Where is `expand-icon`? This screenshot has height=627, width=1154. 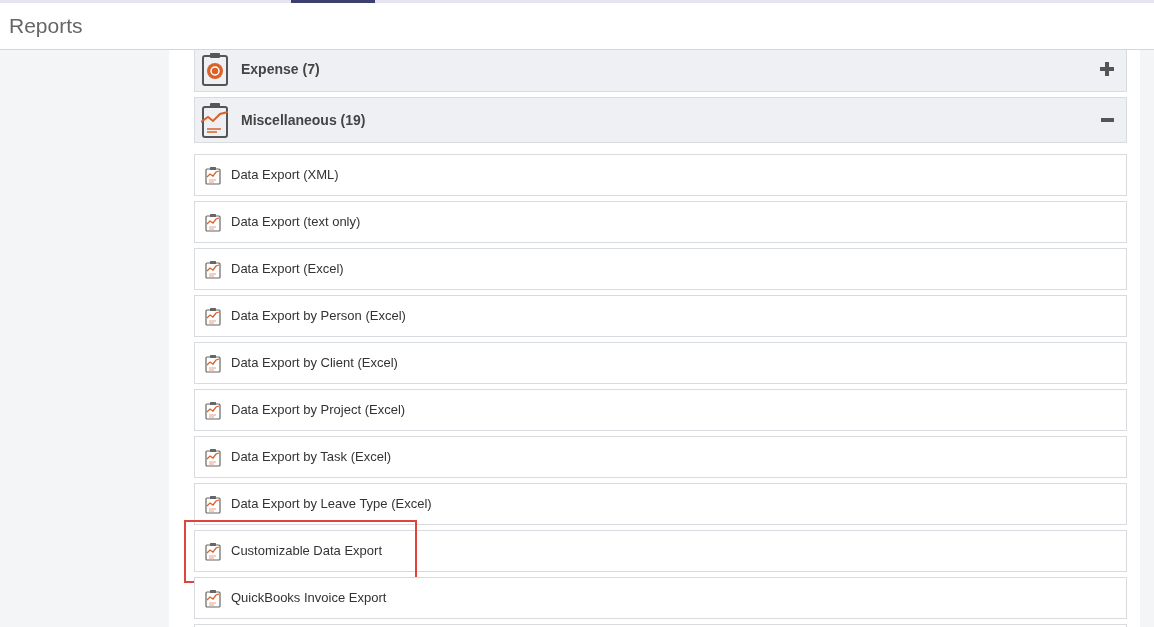
expand-icon is located at coordinates (1107, 69).